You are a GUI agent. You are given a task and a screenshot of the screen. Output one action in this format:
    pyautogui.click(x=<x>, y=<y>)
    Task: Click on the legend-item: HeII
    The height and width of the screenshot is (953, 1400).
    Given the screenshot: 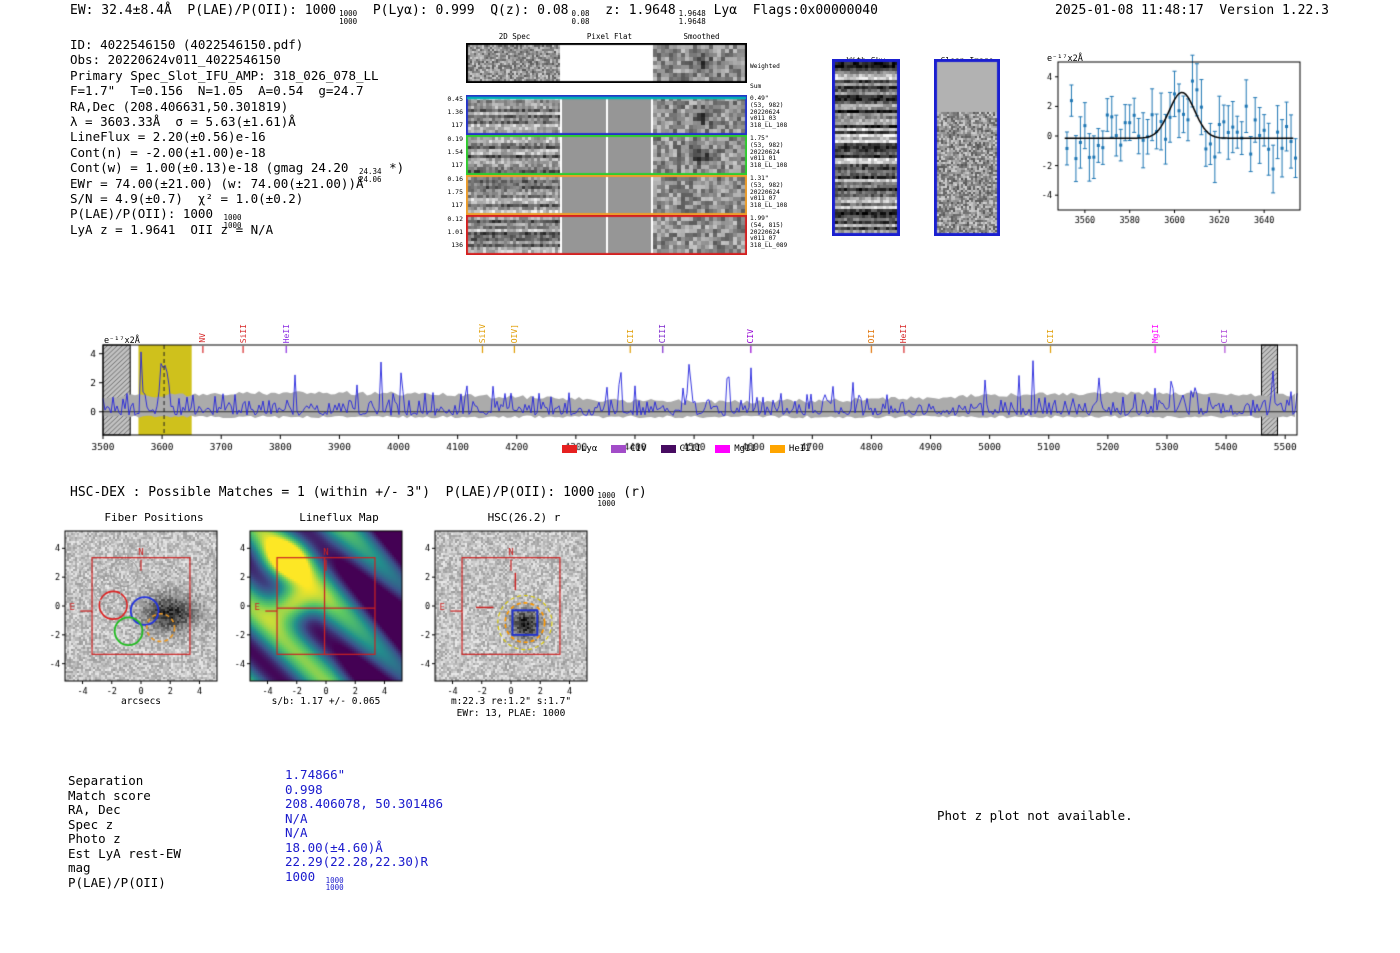 What is the action you would take?
    pyautogui.click(x=790, y=449)
    